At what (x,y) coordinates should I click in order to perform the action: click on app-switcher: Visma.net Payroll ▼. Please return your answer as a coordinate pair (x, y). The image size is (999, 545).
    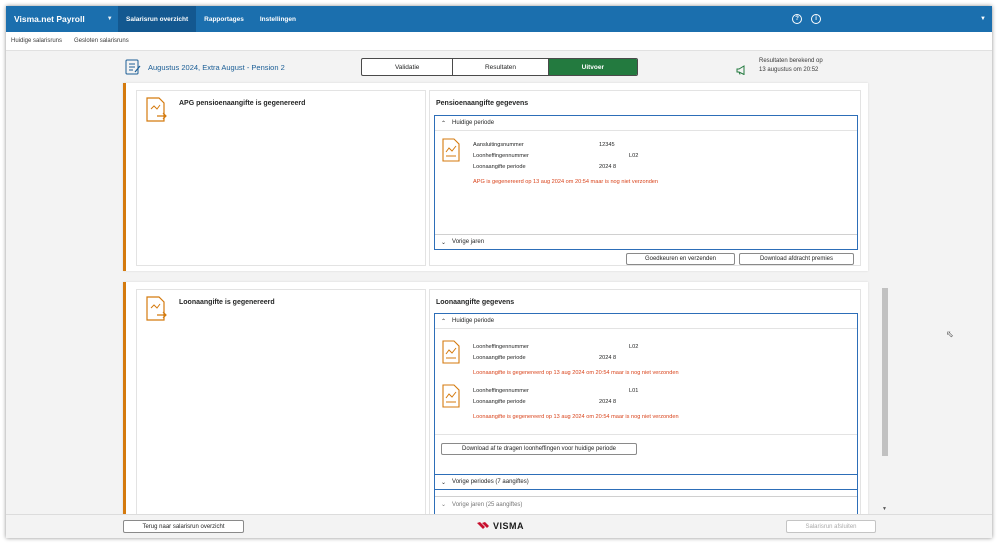
    Looking at the image, I should click on (62, 19).